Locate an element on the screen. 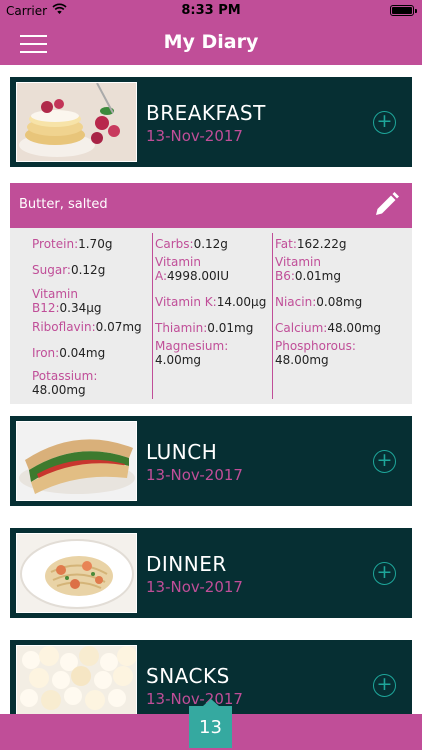 This screenshot has height=750, width=422. page-indicator-tab: 13 is located at coordinates (210, 723).